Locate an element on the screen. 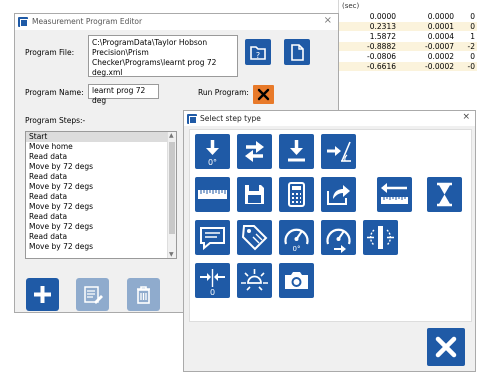 This screenshot has height=372, width=482. measure-width-icon is located at coordinates (394, 193).